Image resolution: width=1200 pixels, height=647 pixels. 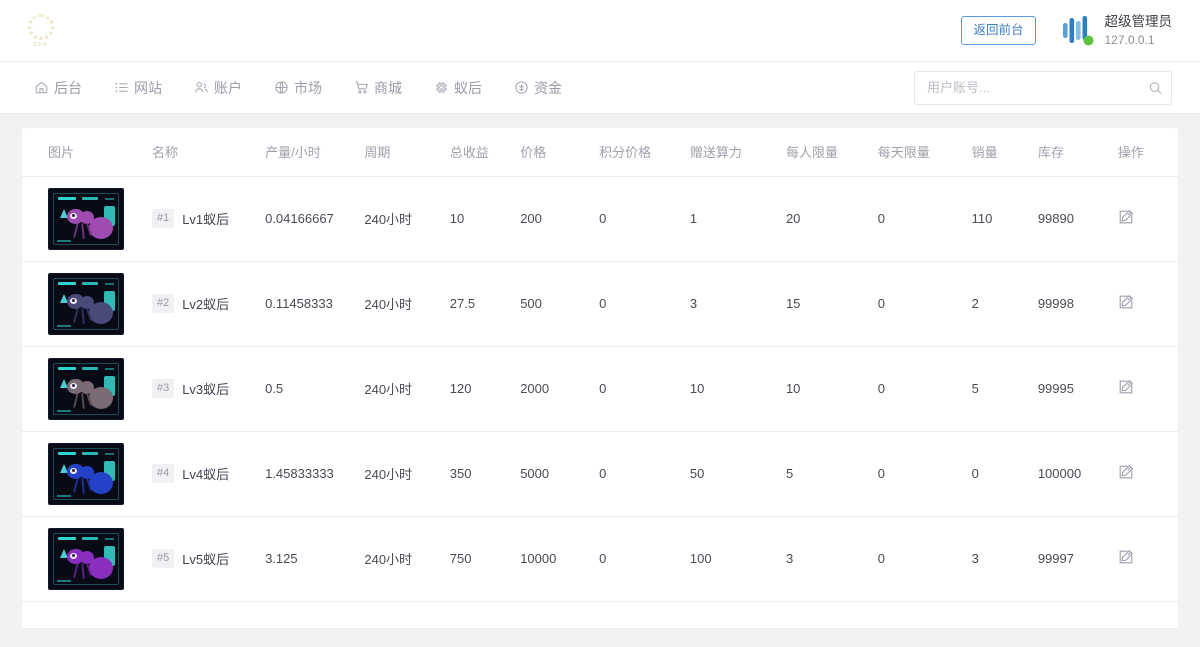 What do you see at coordinates (733, 219) in the screenshot?
I see `cell-gift-power: 1` at bounding box center [733, 219].